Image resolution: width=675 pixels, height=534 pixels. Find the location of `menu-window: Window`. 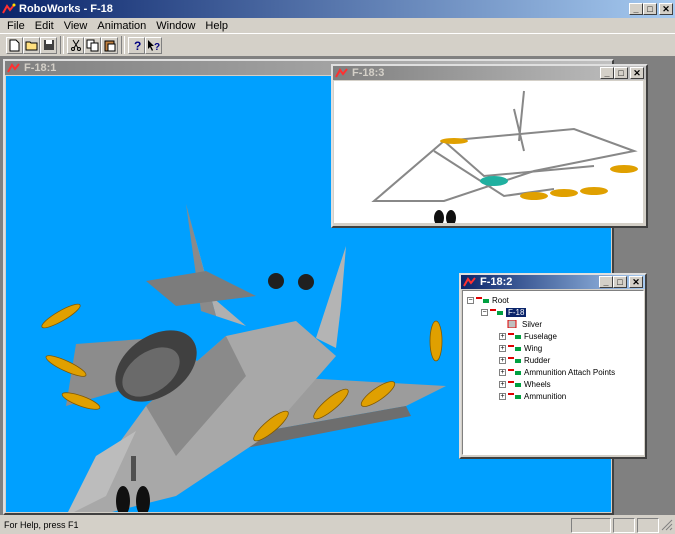

menu-window: Window is located at coordinates (175, 25).